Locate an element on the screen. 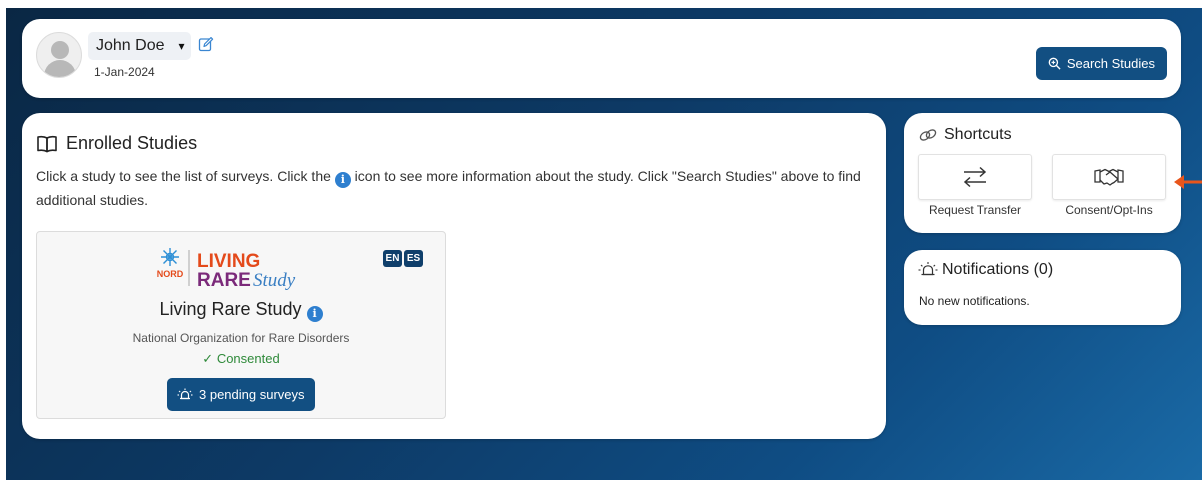  notifications-title: Notifications (0) is located at coordinates (998, 269).